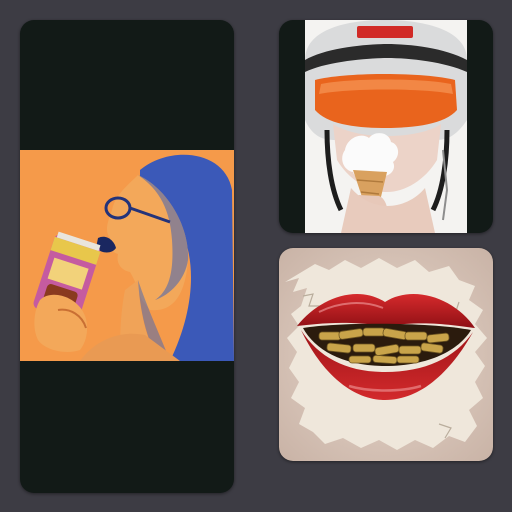  I want to click on photo-helmet-ice-cream, so click(386, 126).